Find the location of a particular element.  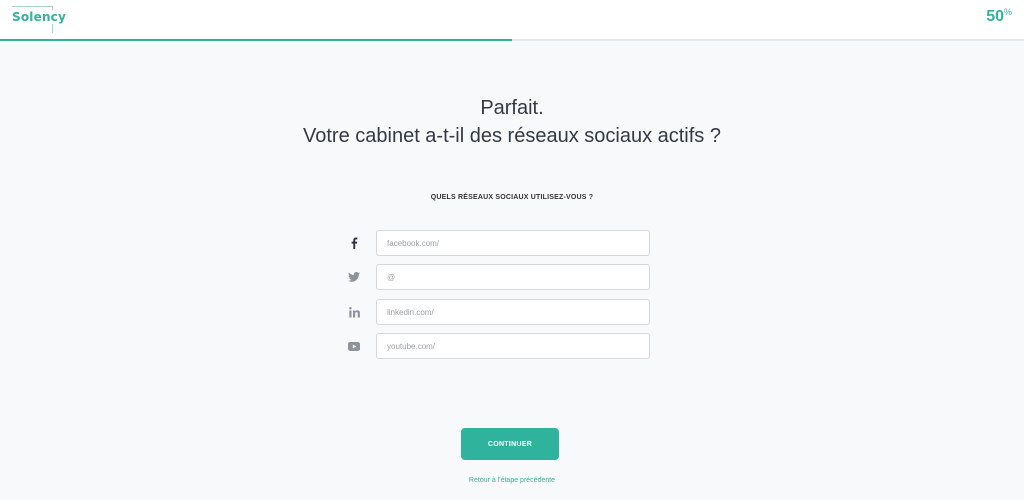

continue-button: CONTINUER is located at coordinates (510, 444).